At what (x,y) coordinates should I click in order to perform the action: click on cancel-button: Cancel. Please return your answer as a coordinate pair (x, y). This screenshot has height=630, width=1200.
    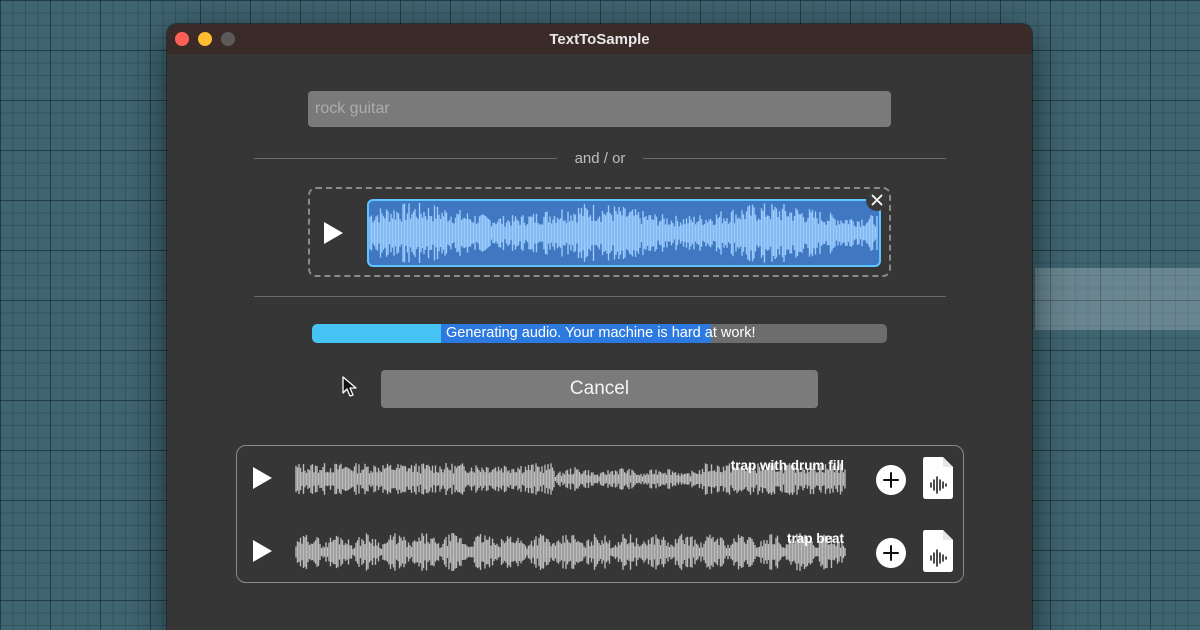
    Looking at the image, I should click on (599, 389).